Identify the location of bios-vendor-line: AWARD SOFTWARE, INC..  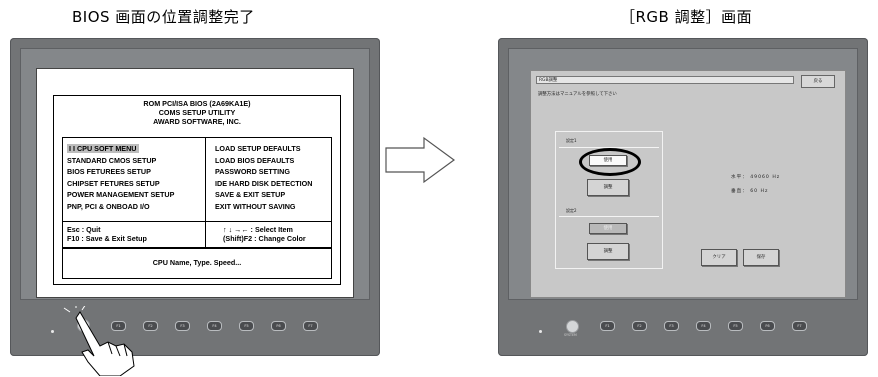
(197, 121).